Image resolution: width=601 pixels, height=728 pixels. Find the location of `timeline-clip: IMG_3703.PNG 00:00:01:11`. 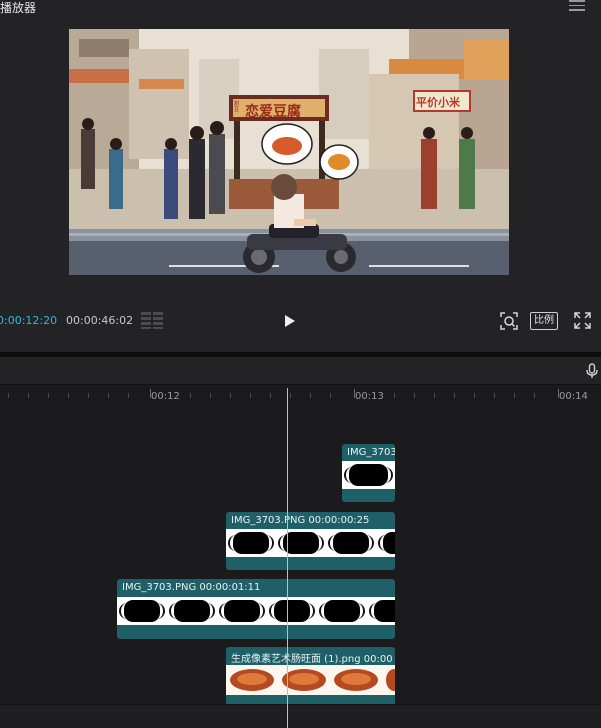

timeline-clip: IMG_3703.PNG 00:00:01:11 is located at coordinates (256, 609).